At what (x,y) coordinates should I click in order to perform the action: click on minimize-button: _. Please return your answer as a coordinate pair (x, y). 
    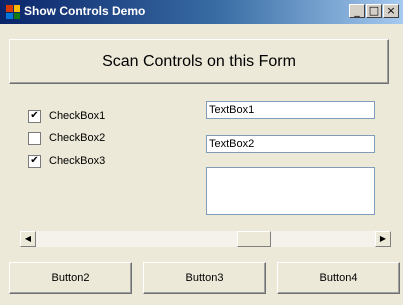
    Looking at the image, I should click on (357, 11).